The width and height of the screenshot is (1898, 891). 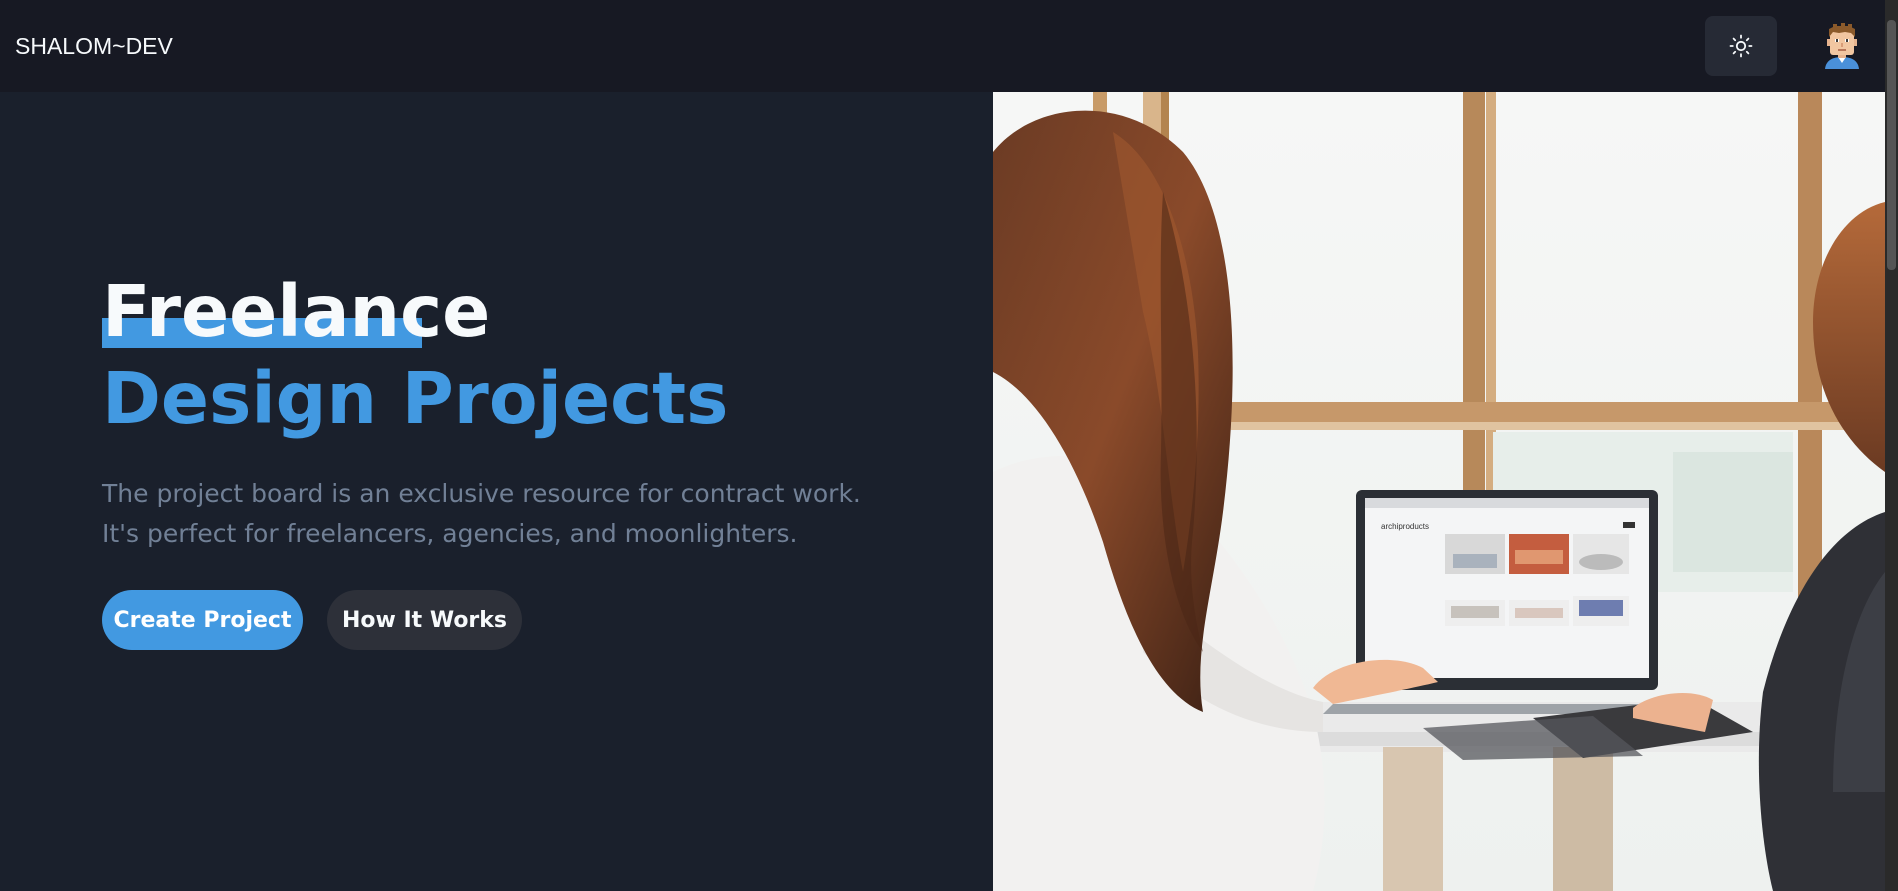 I want to click on hero-heading-accent: Design Projects, so click(x=415, y=398).